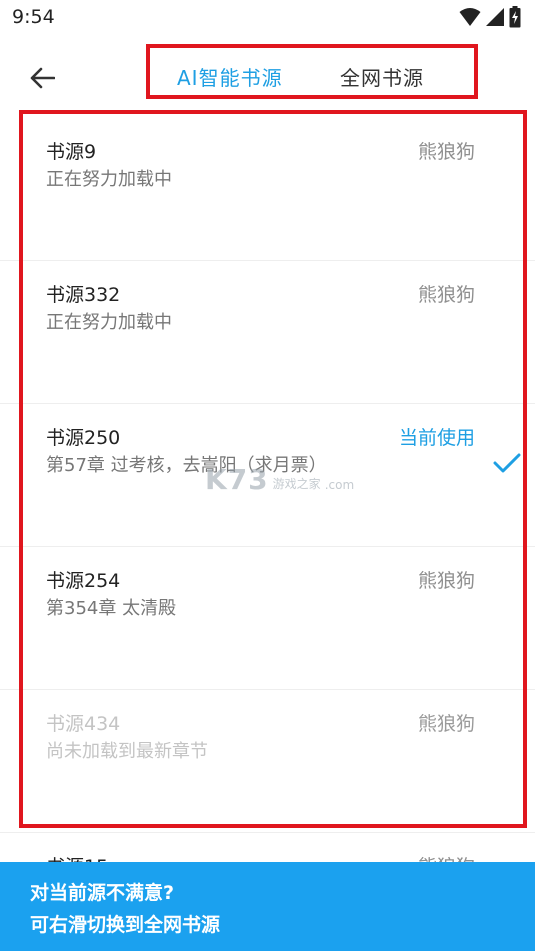  I want to click on tabs-highlight-box, so click(312, 71).